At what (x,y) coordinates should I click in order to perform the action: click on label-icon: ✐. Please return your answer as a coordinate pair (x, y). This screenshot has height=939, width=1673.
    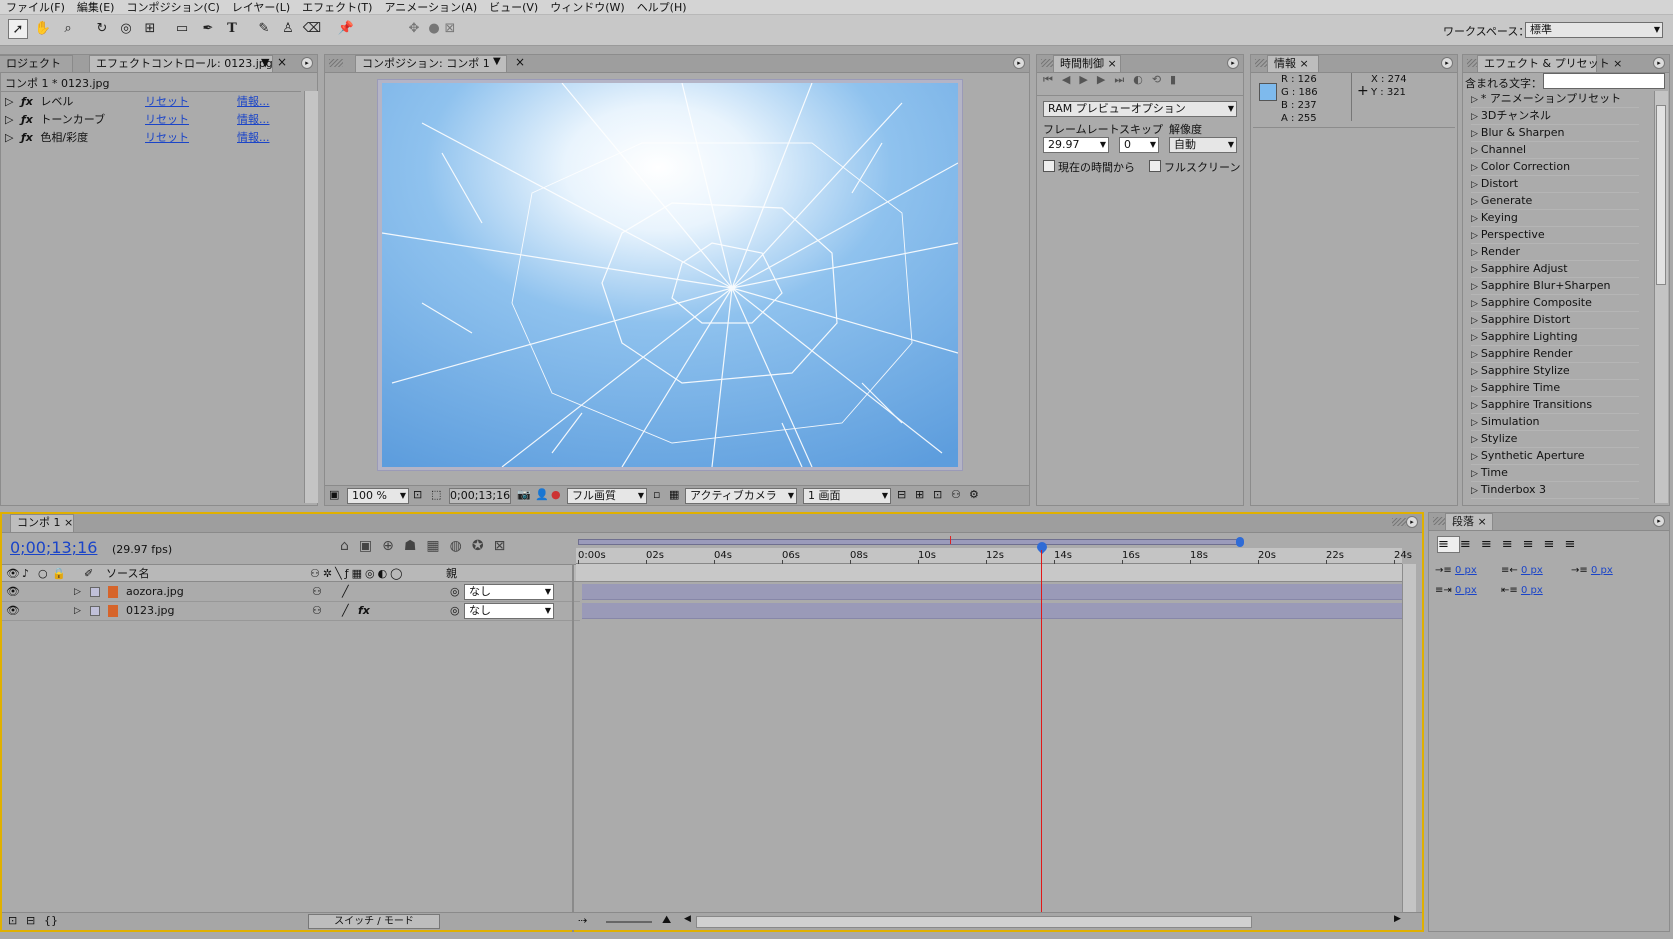
    Looking at the image, I should click on (88, 573).